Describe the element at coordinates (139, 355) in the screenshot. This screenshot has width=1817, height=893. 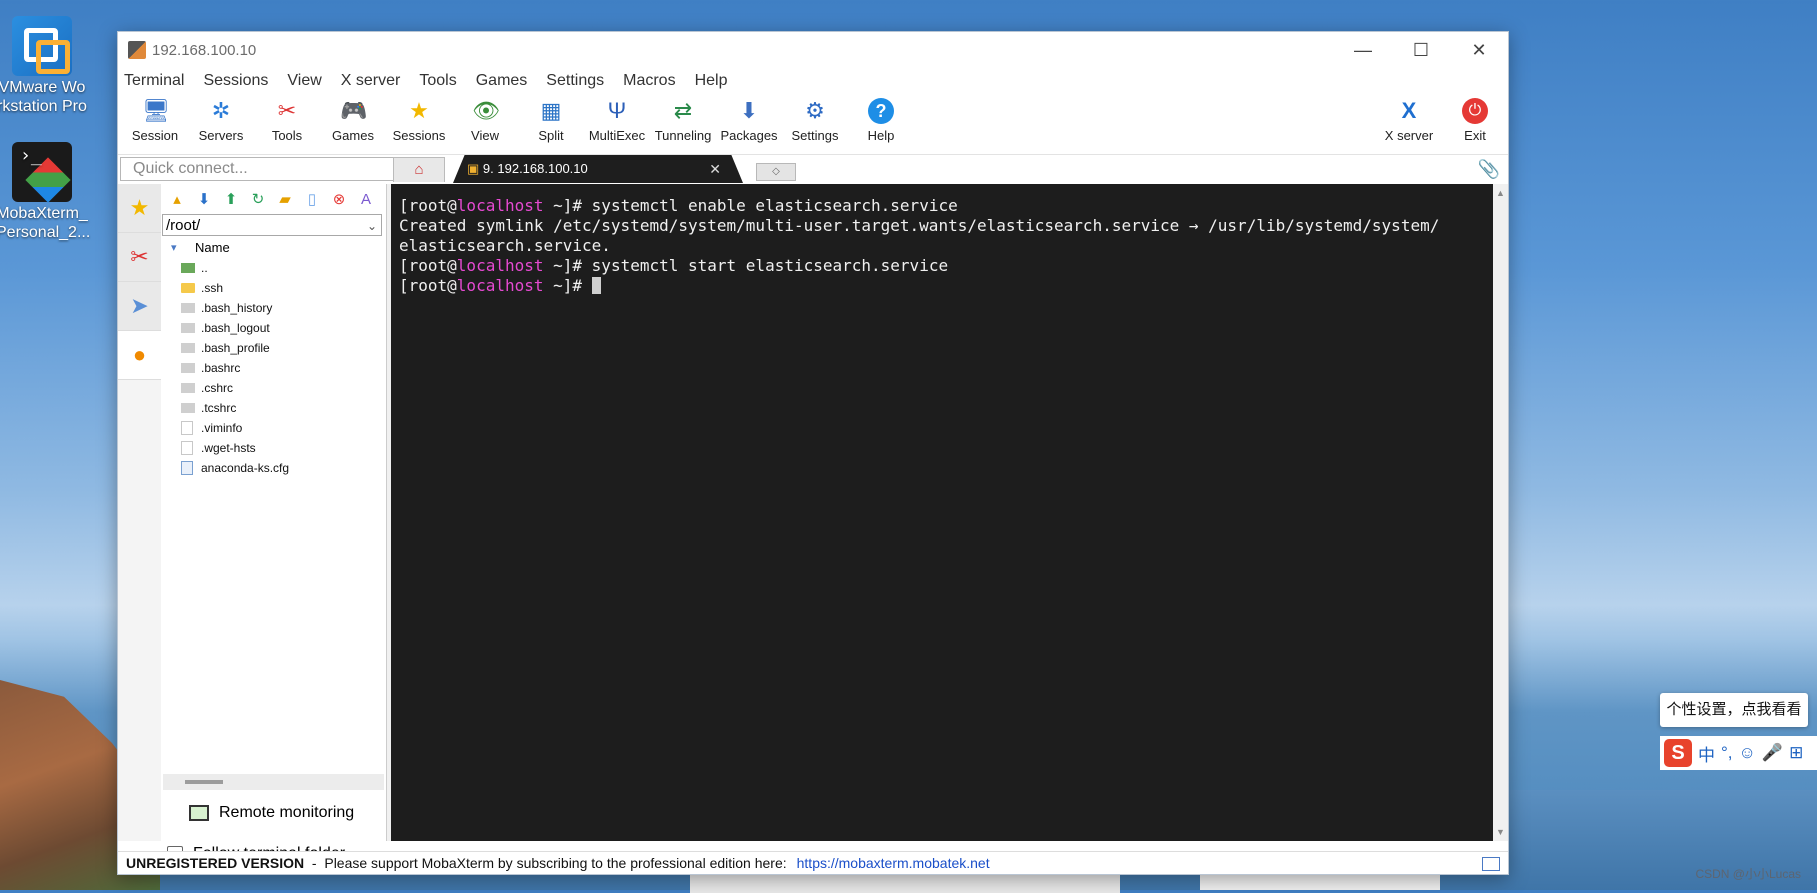
I see `sftp-rail-icon: ●` at that location.